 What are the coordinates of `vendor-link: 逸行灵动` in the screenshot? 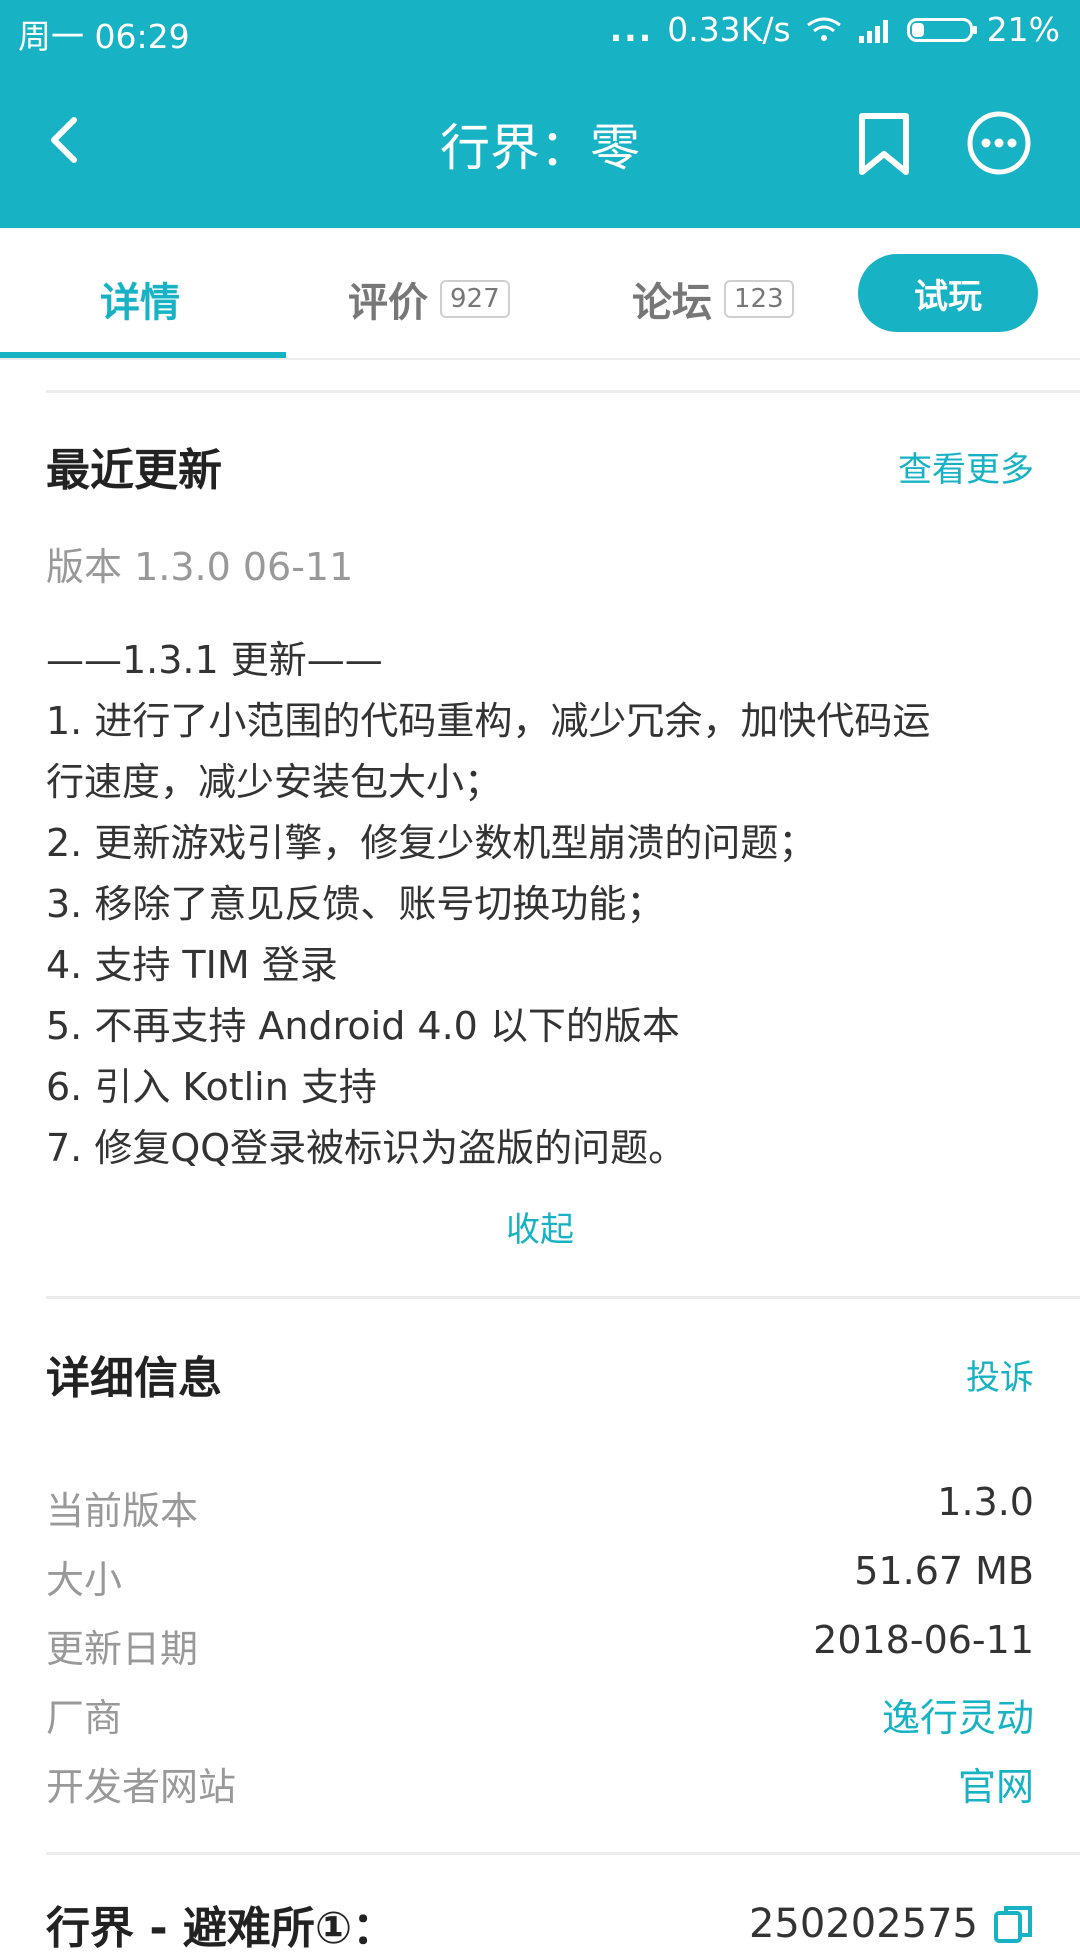 It's located at (958, 1714).